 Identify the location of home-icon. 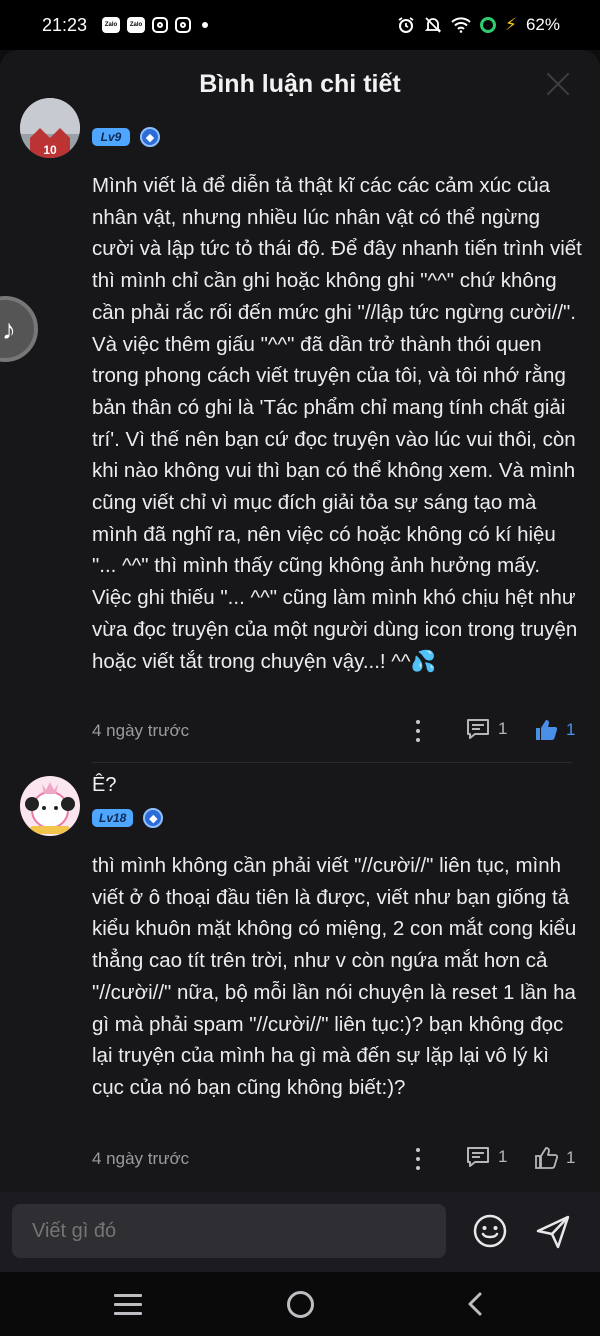
(300, 1304).